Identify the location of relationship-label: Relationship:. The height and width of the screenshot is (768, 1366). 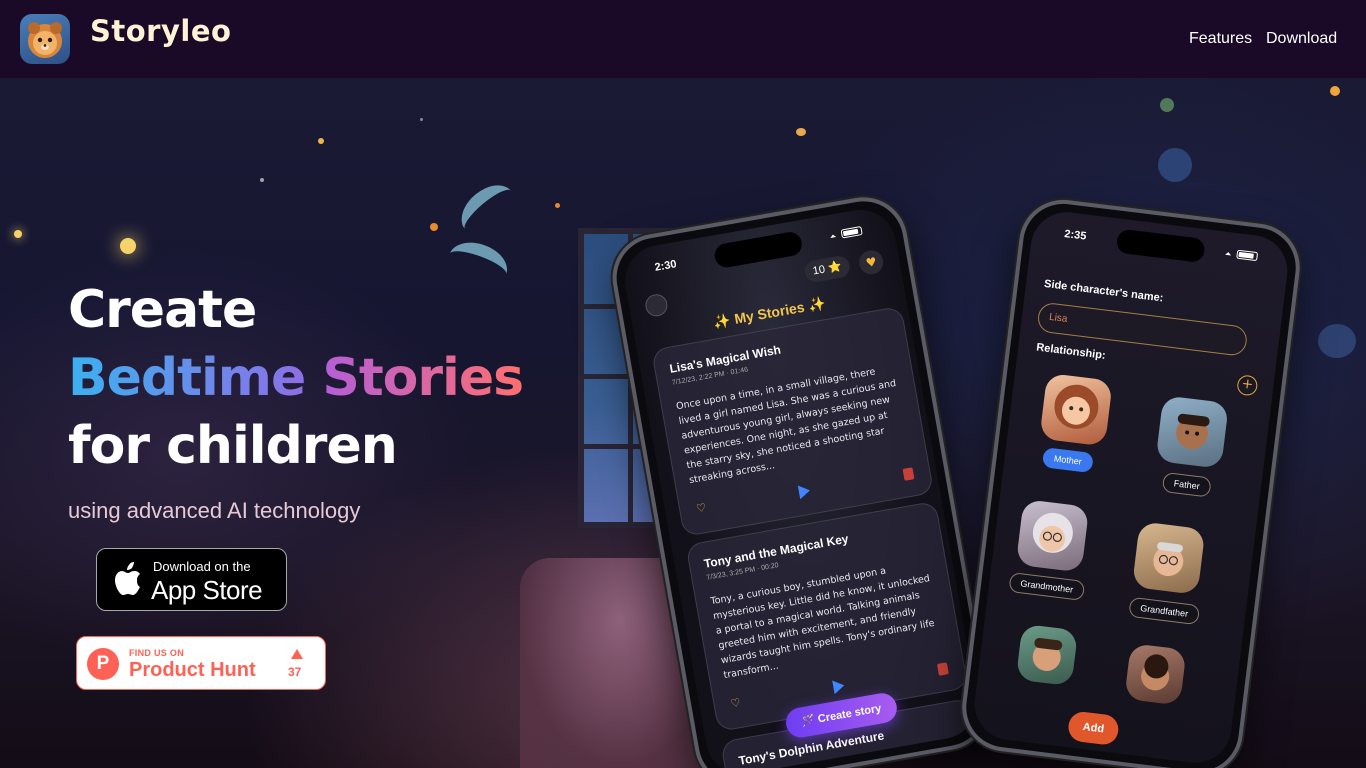
(1071, 351).